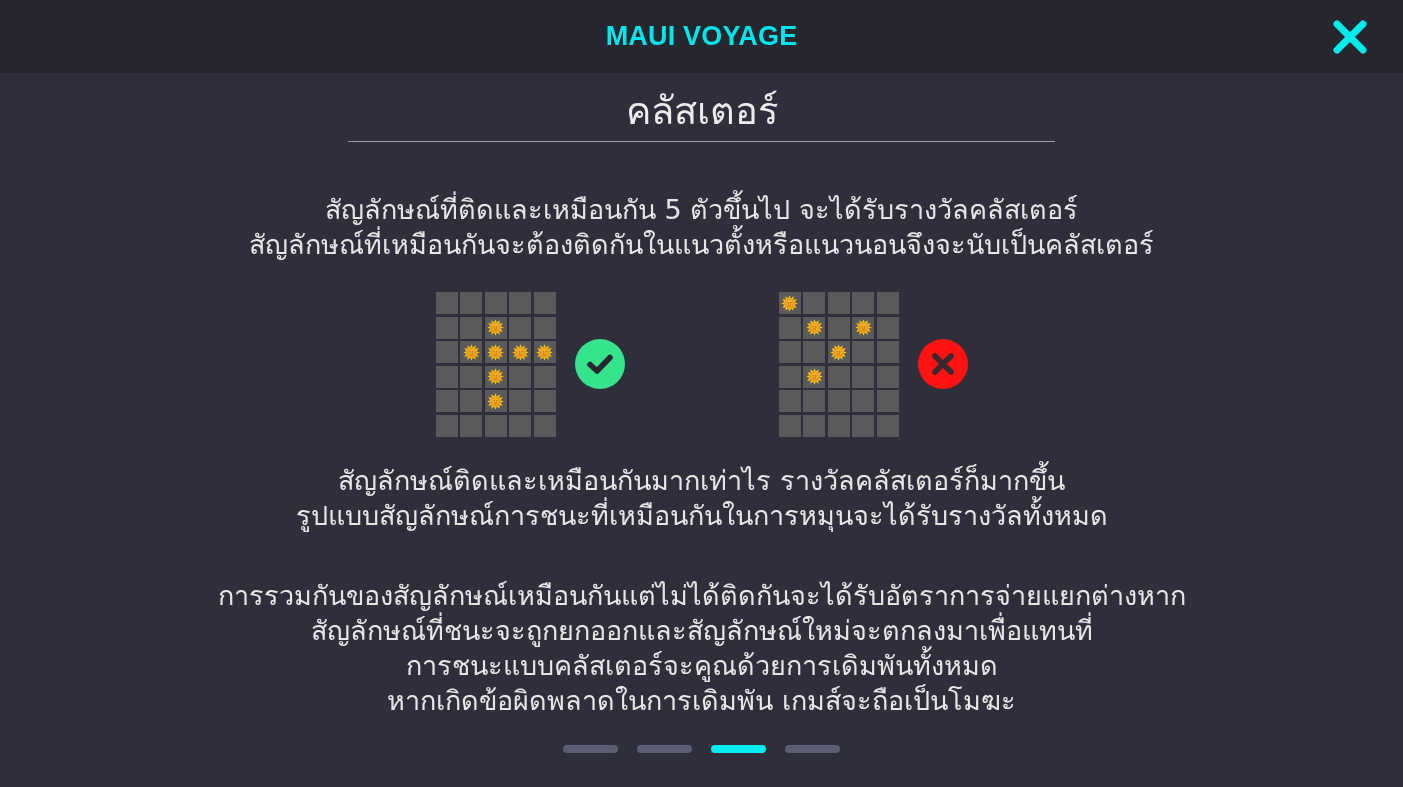 The height and width of the screenshot is (787, 1403). I want to click on section-title: คลัสเตอร์, so click(701, 111).